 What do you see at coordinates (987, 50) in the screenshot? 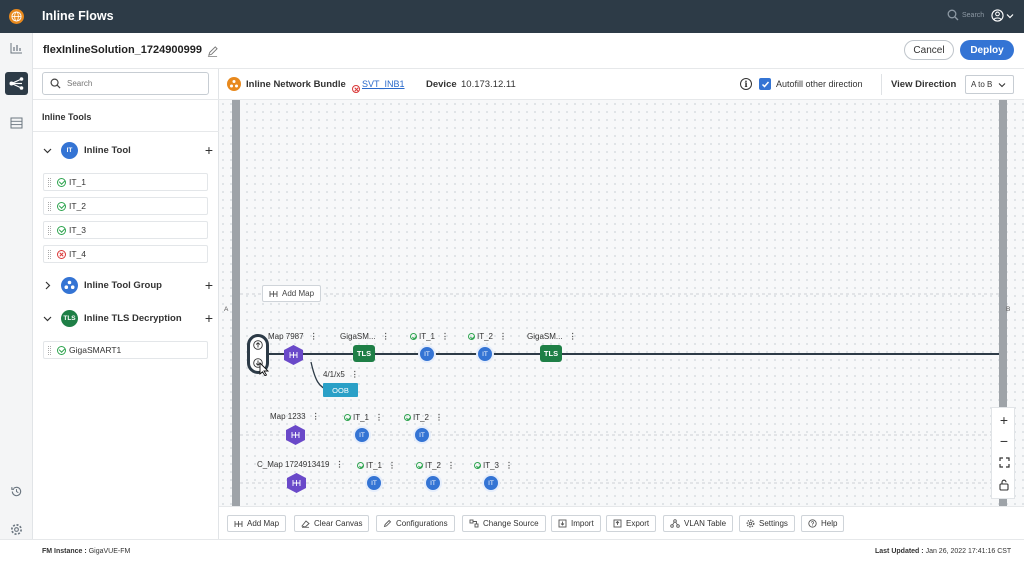
I see `deploy-button: Deploy` at bounding box center [987, 50].